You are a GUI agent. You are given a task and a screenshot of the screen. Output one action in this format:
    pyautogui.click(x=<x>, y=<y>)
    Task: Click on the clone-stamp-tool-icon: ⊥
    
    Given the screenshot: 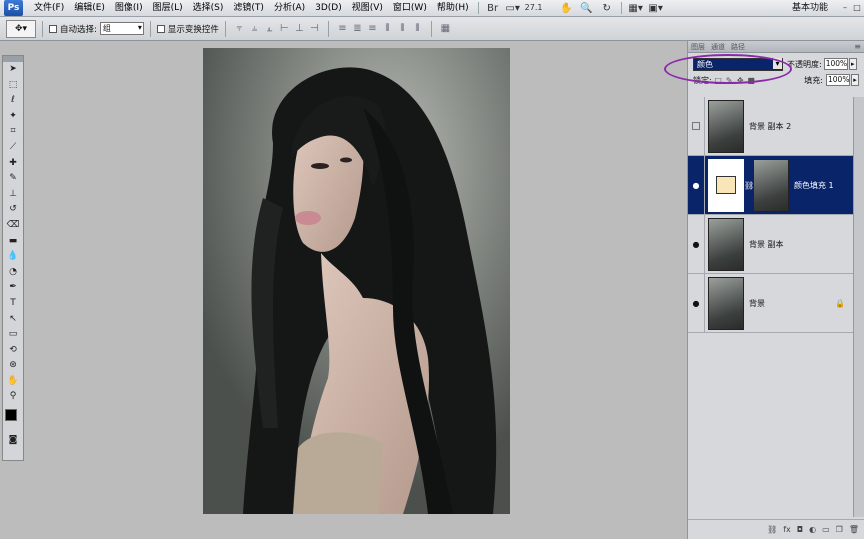 What is the action you would take?
    pyautogui.click(x=13, y=195)
    